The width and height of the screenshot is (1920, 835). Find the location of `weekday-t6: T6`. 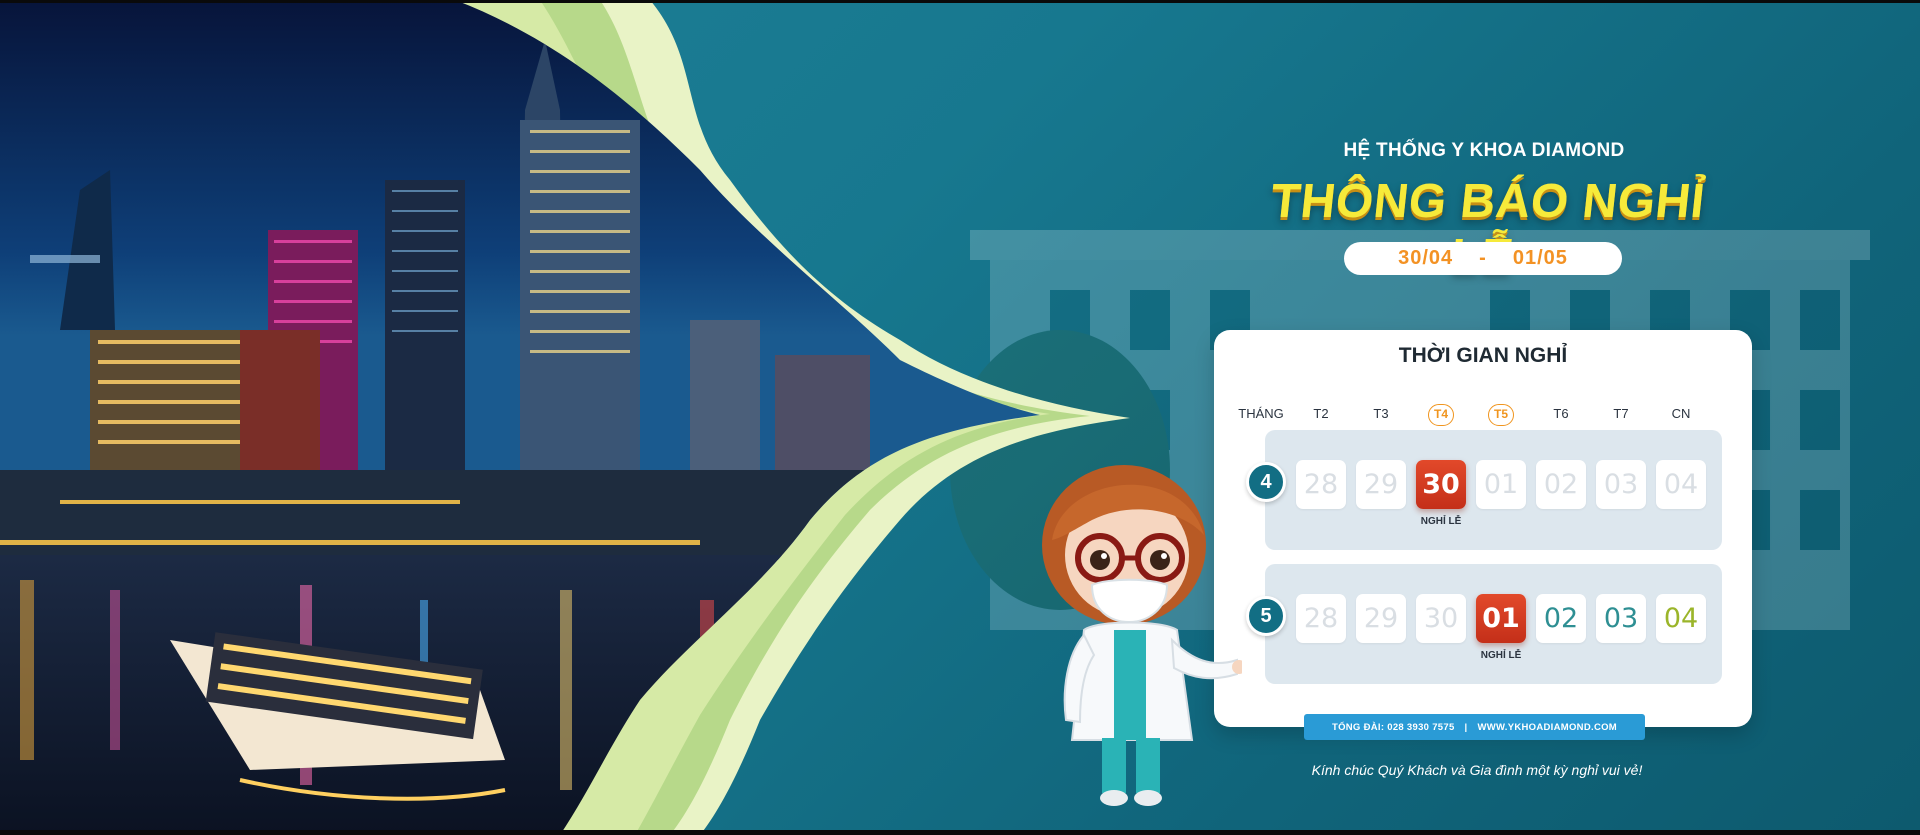

weekday-t6: T6 is located at coordinates (1561, 413).